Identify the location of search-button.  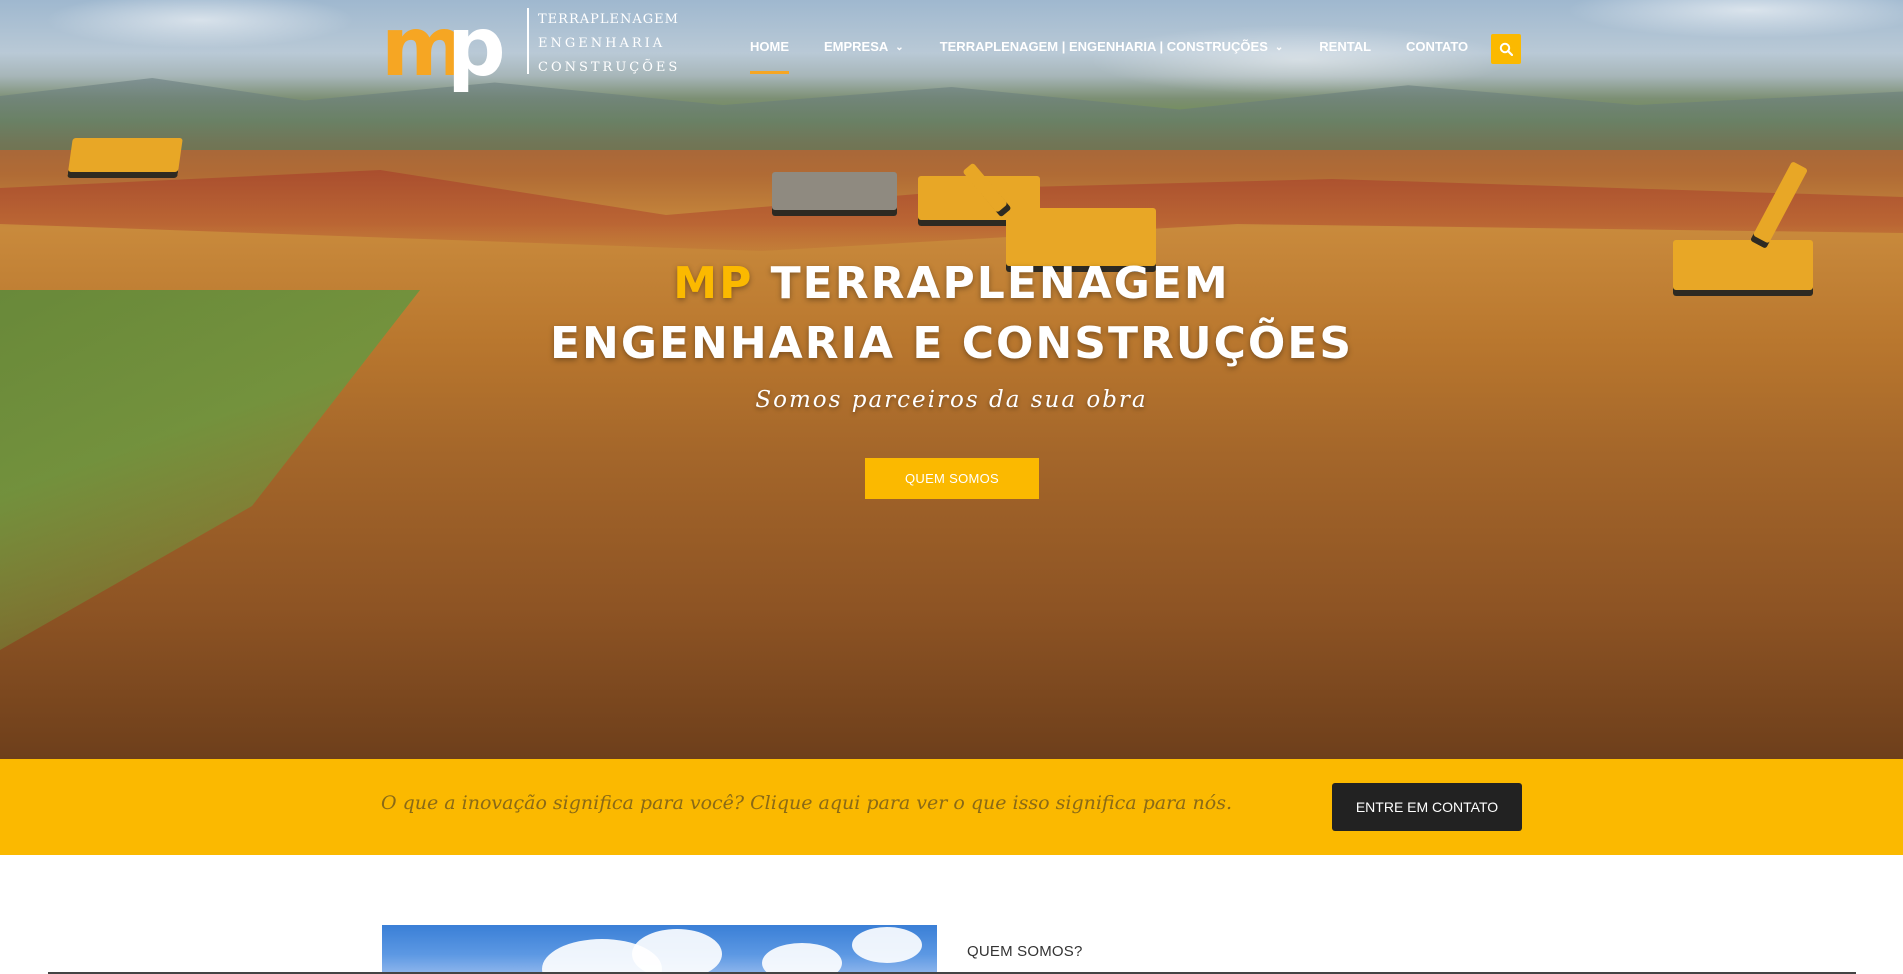
(1506, 49).